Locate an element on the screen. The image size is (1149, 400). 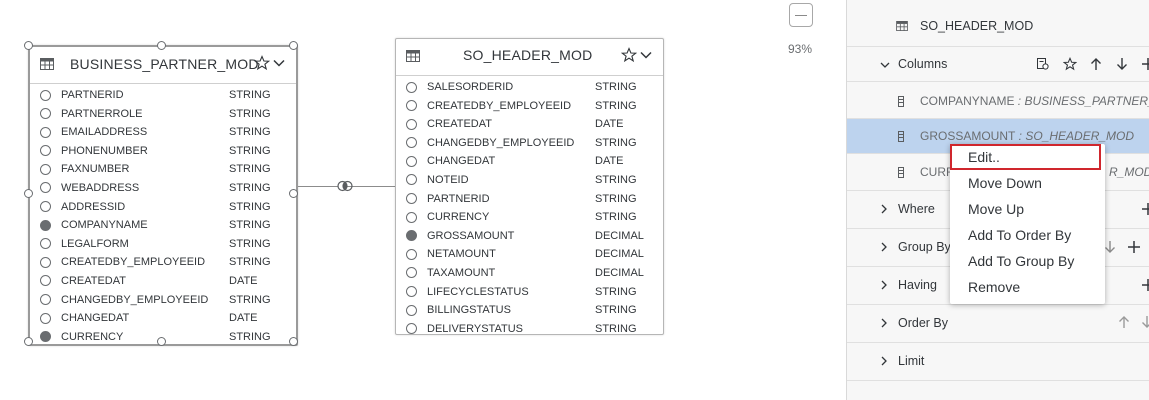
table-header: BUSINESS_PARTNER_MOD is located at coordinates (163, 65).